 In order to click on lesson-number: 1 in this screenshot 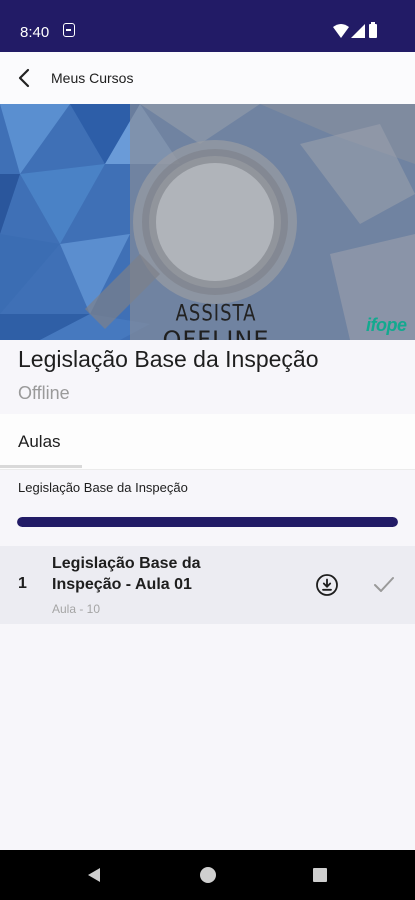, I will do `click(22, 583)`.